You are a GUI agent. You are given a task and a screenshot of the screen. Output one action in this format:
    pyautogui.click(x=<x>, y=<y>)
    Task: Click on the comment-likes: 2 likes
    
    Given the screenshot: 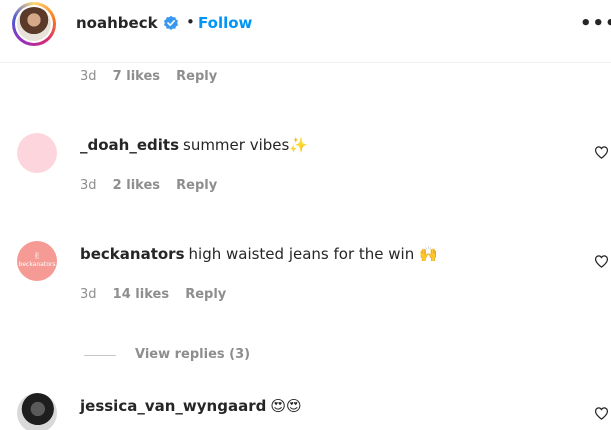 What is the action you would take?
    pyautogui.click(x=136, y=185)
    